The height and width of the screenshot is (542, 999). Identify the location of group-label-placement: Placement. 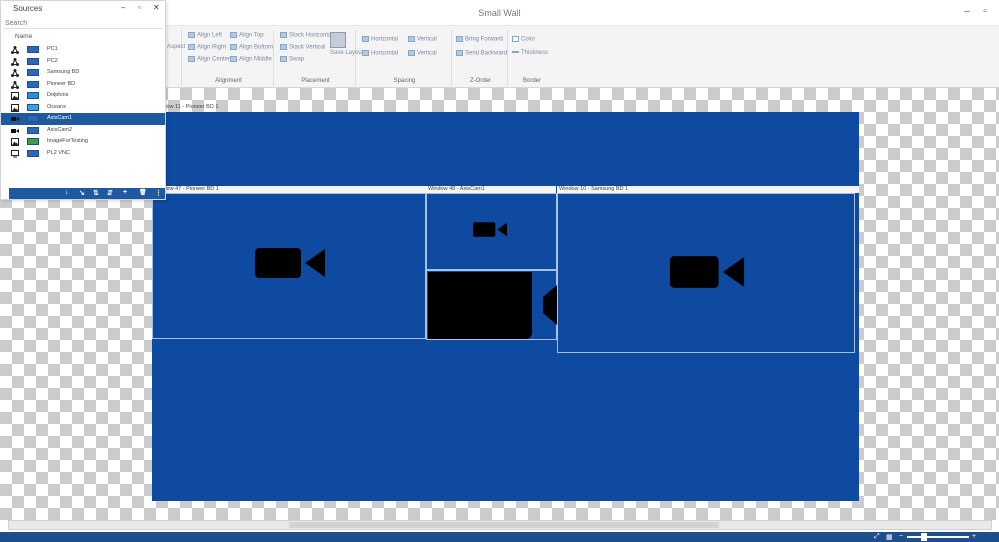
(315, 81).